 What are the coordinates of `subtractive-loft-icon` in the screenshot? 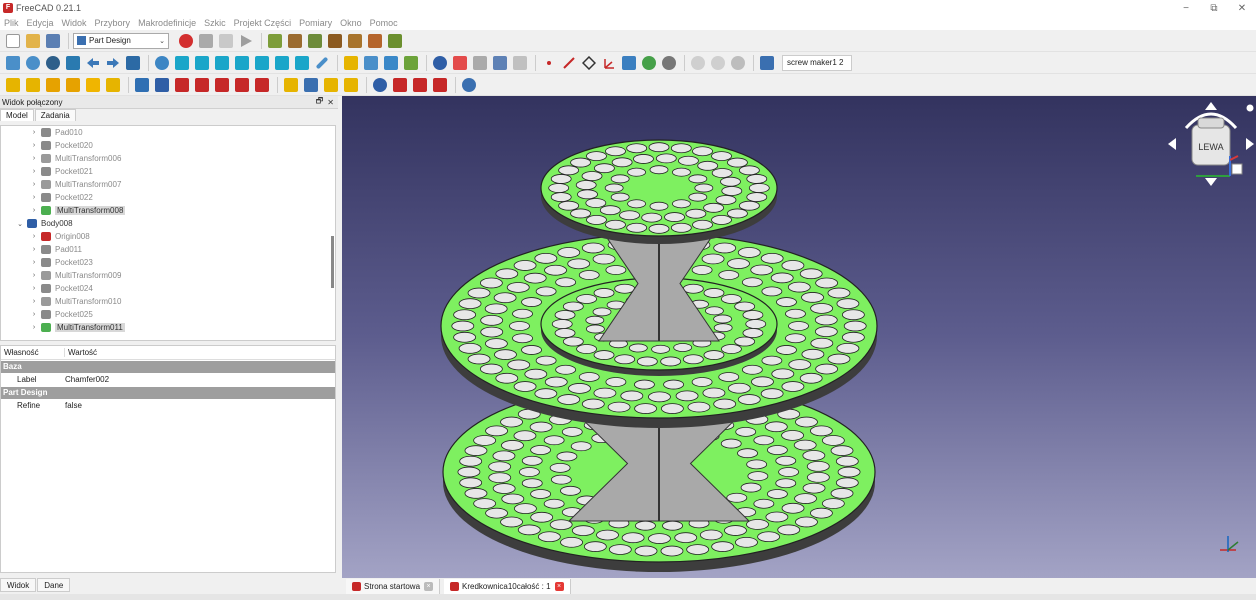 It's located at (202, 85).